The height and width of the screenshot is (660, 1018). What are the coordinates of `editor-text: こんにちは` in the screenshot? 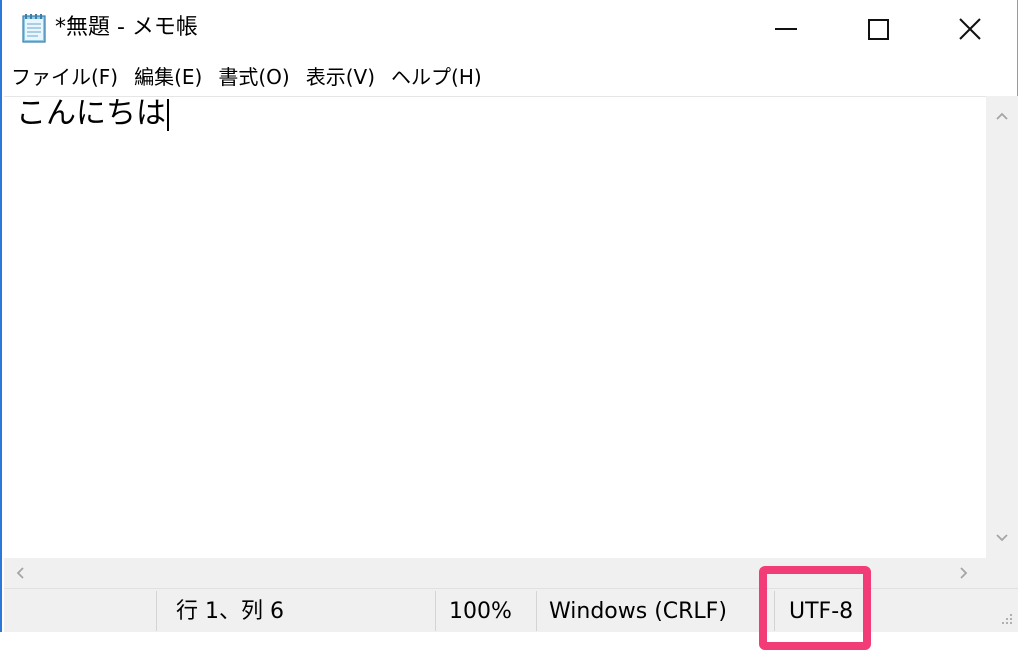 It's located at (91, 113).